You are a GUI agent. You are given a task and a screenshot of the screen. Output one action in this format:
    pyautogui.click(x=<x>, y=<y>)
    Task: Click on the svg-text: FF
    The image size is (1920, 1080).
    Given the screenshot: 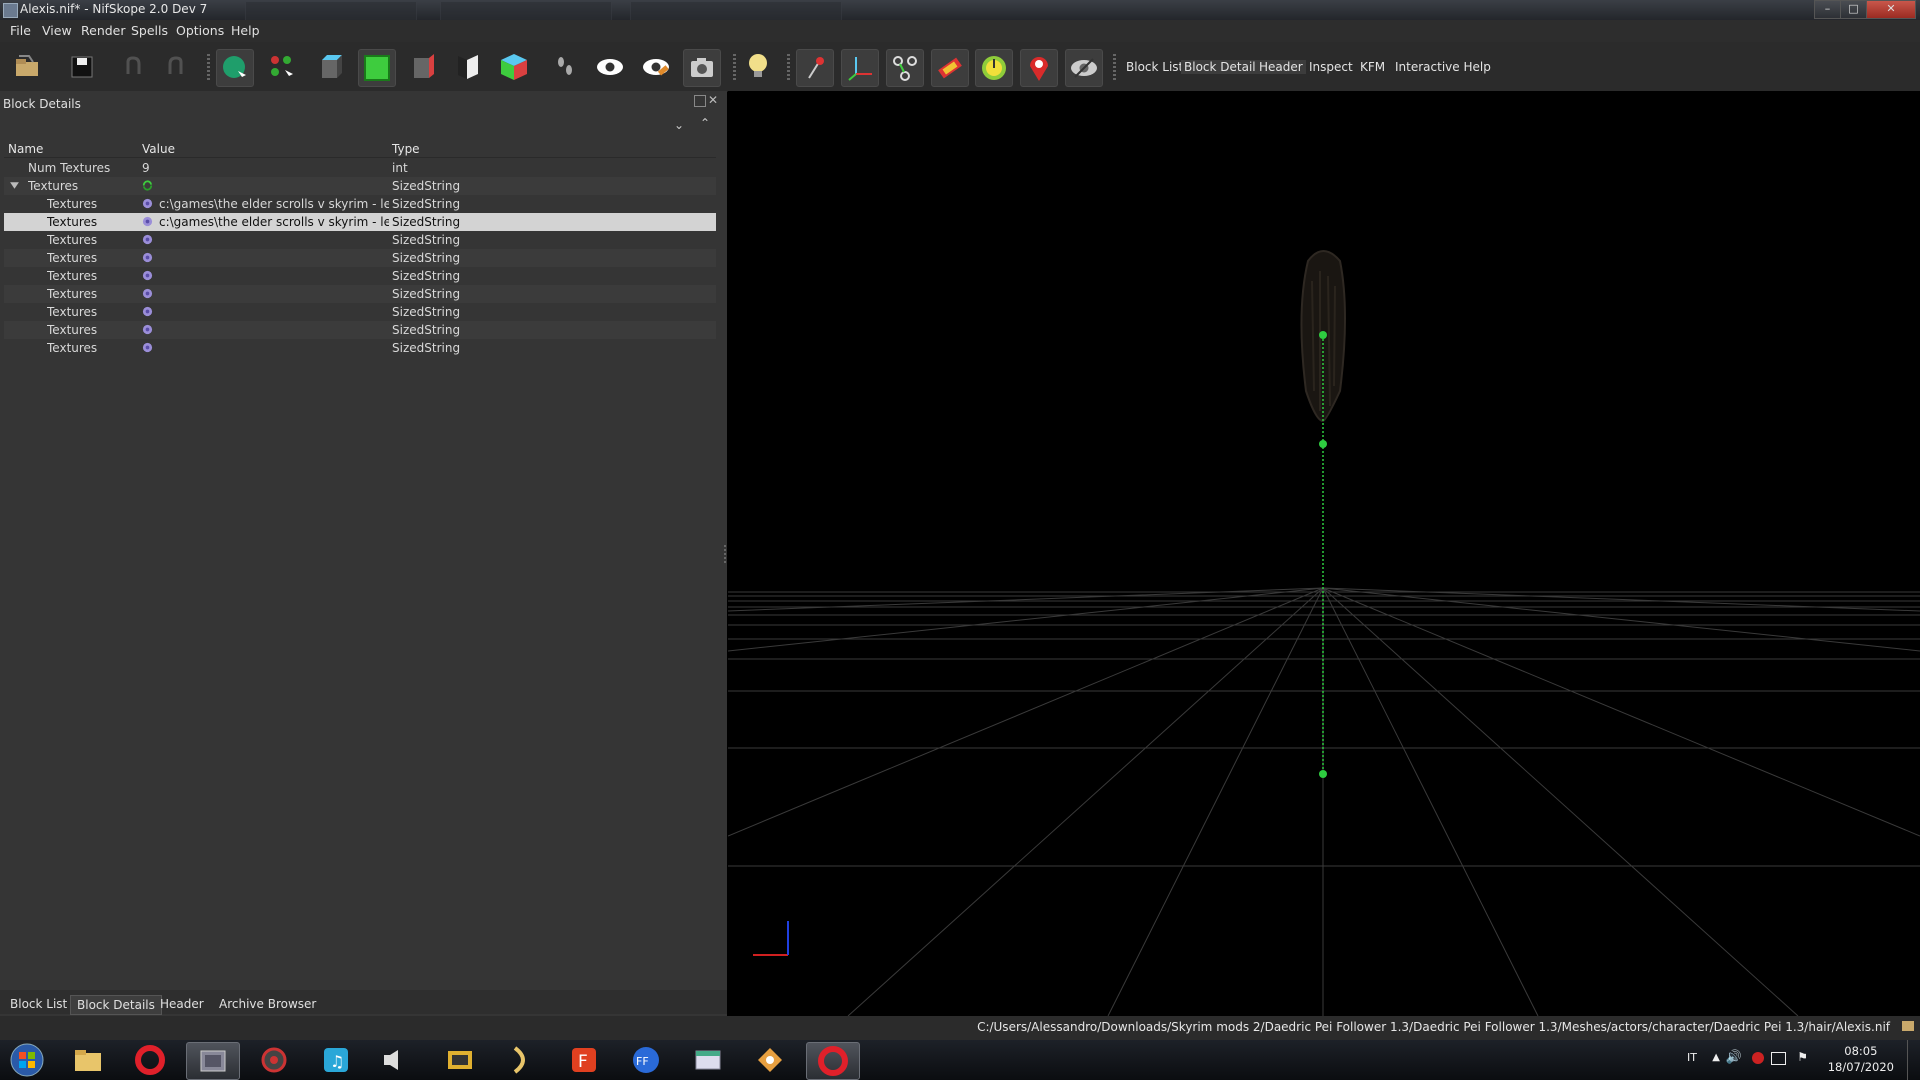 What is the action you would take?
    pyautogui.click(x=642, y=1061)
    